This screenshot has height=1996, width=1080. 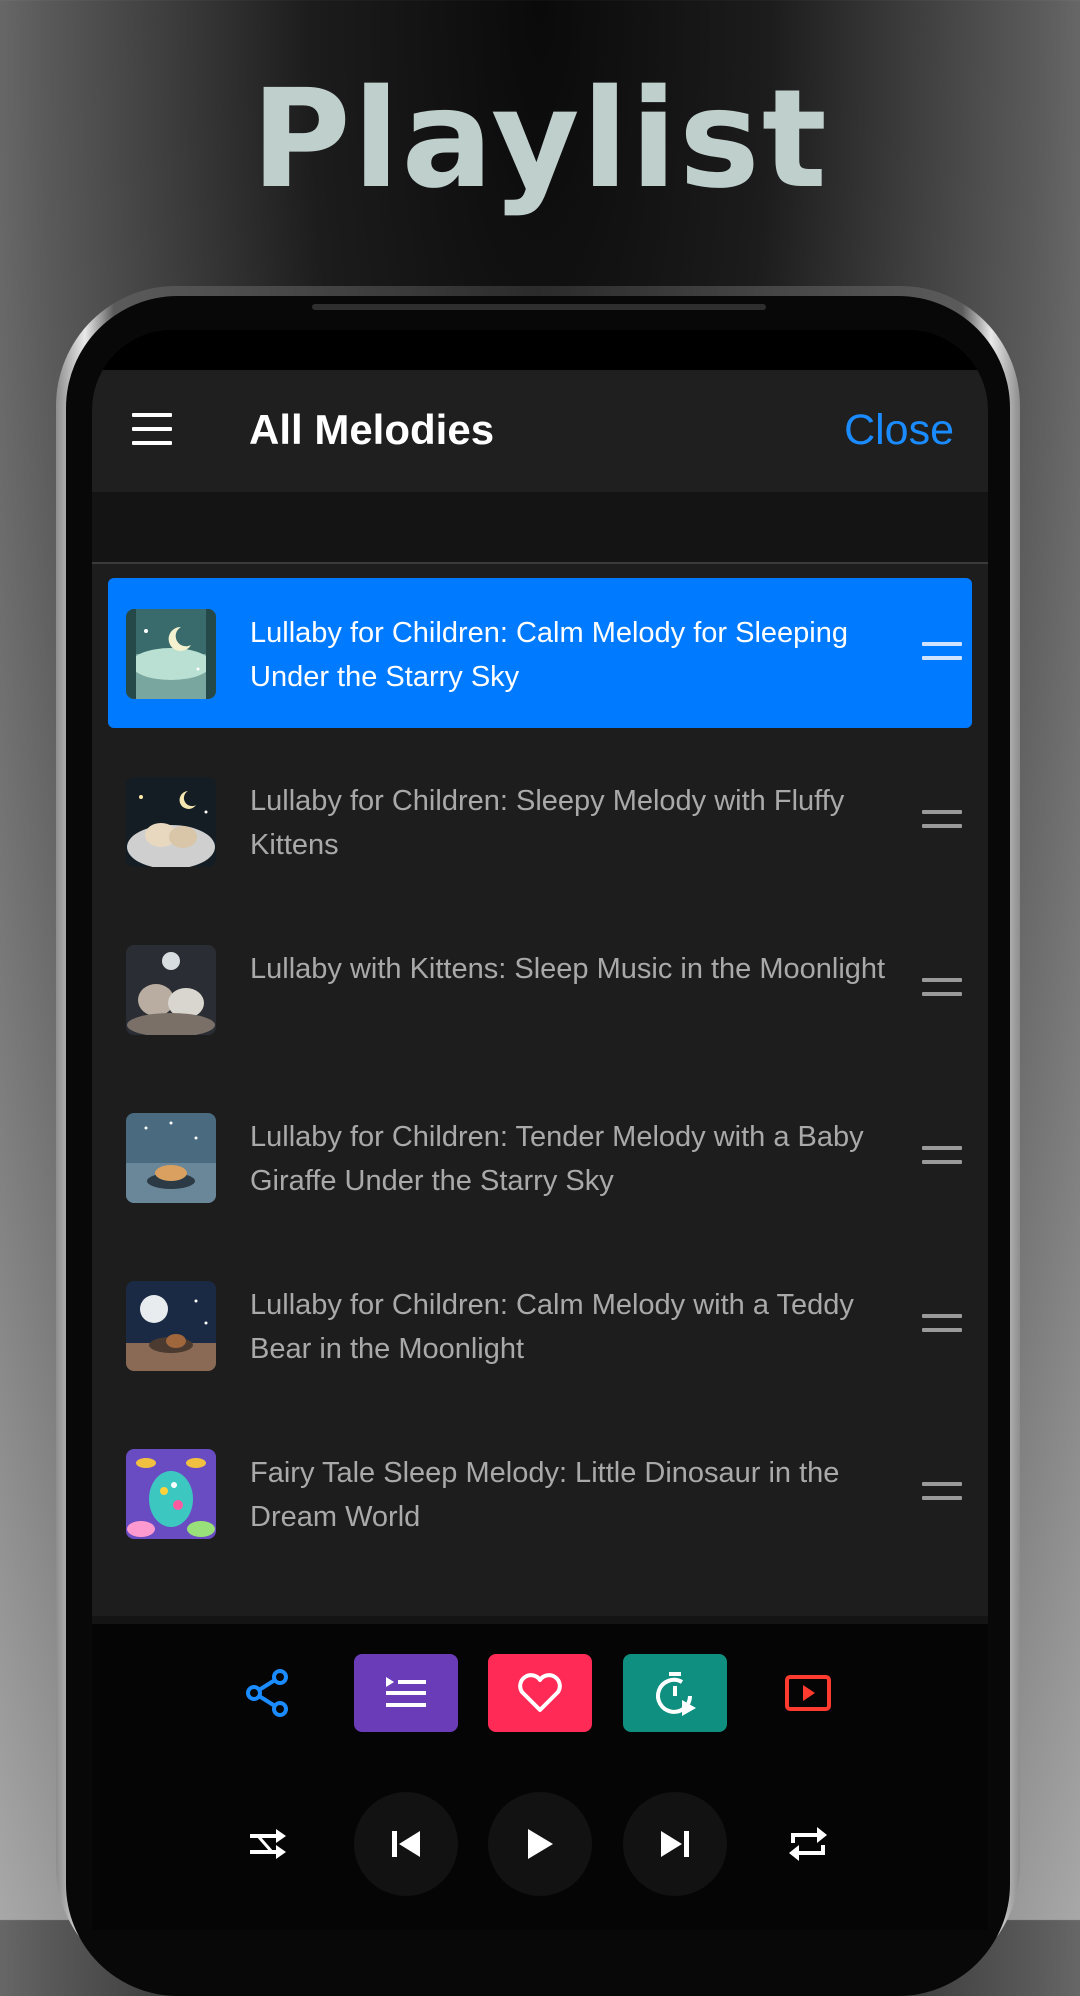 I want to click on share-icon, so click(x=267, y=1693).